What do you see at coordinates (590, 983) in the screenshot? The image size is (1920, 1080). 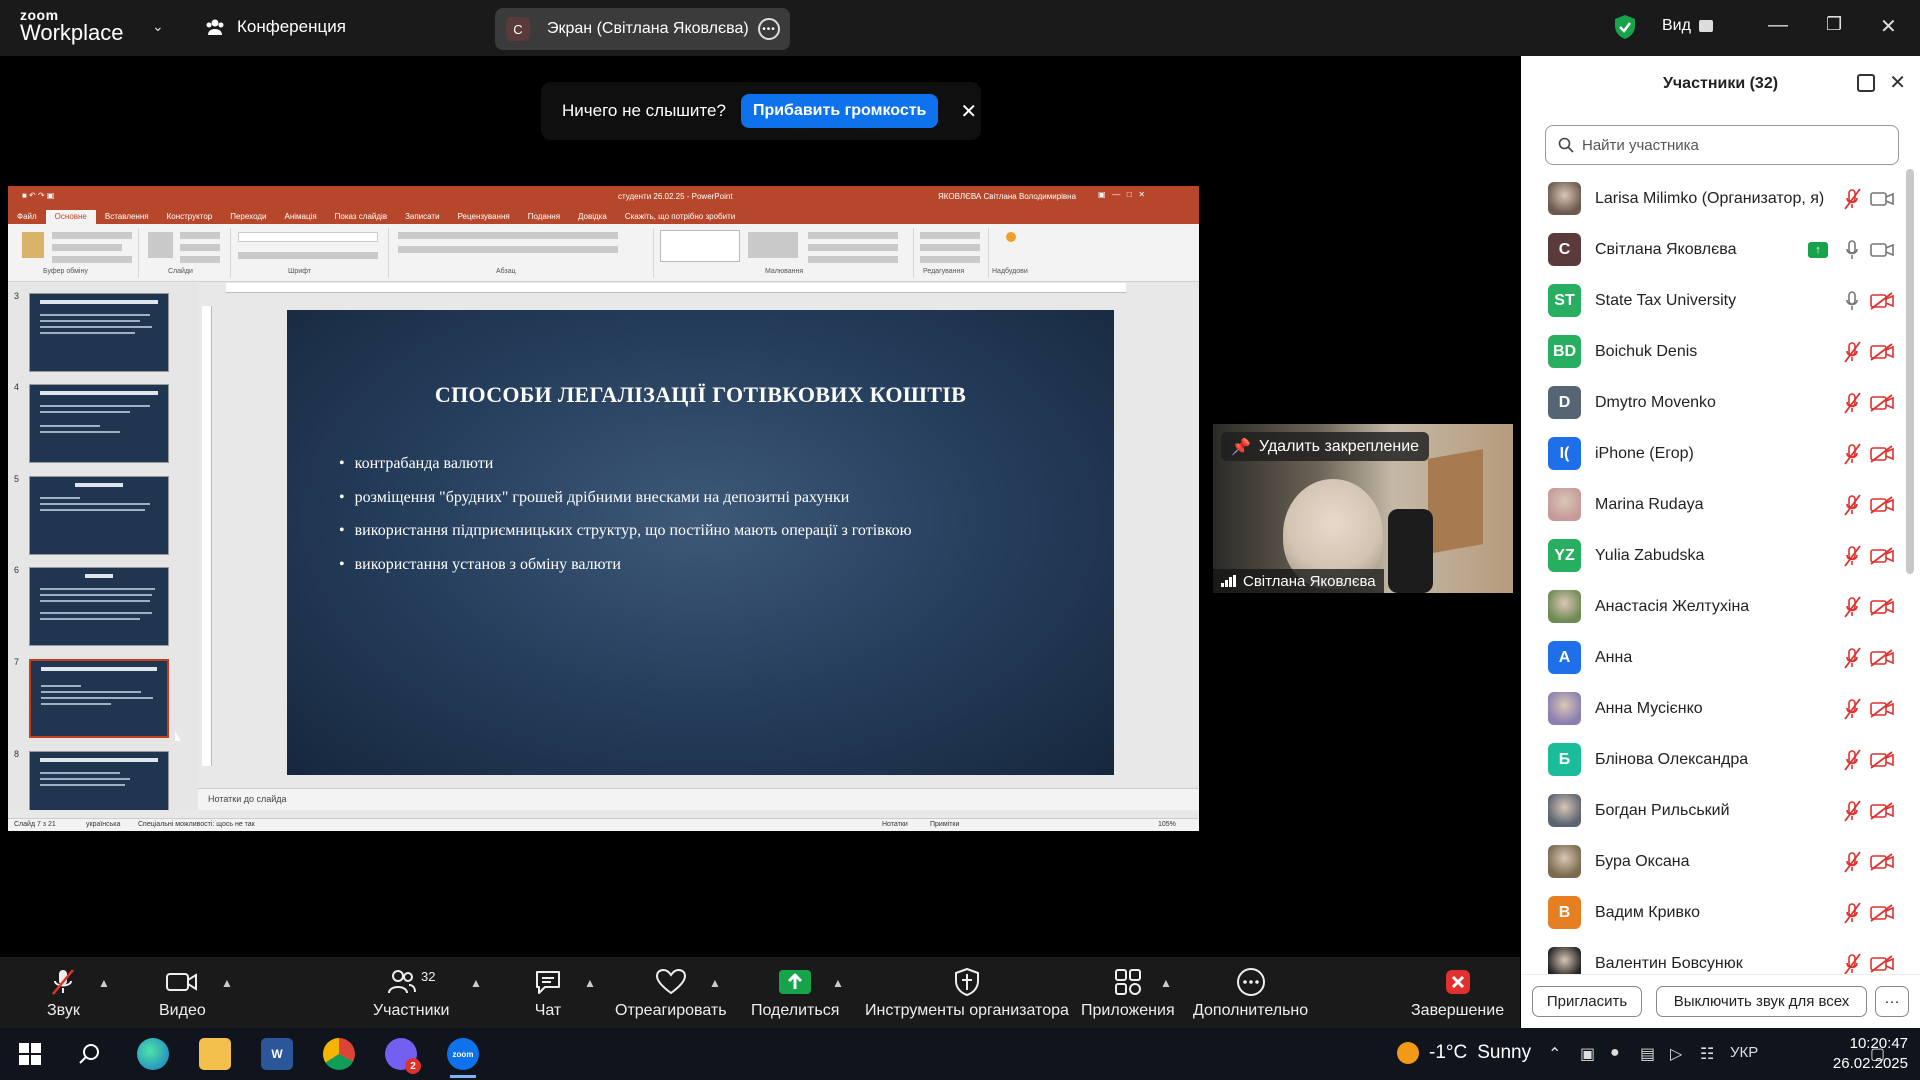 I see `chat-options-caret: ▲` at bounding box center [590, 983].